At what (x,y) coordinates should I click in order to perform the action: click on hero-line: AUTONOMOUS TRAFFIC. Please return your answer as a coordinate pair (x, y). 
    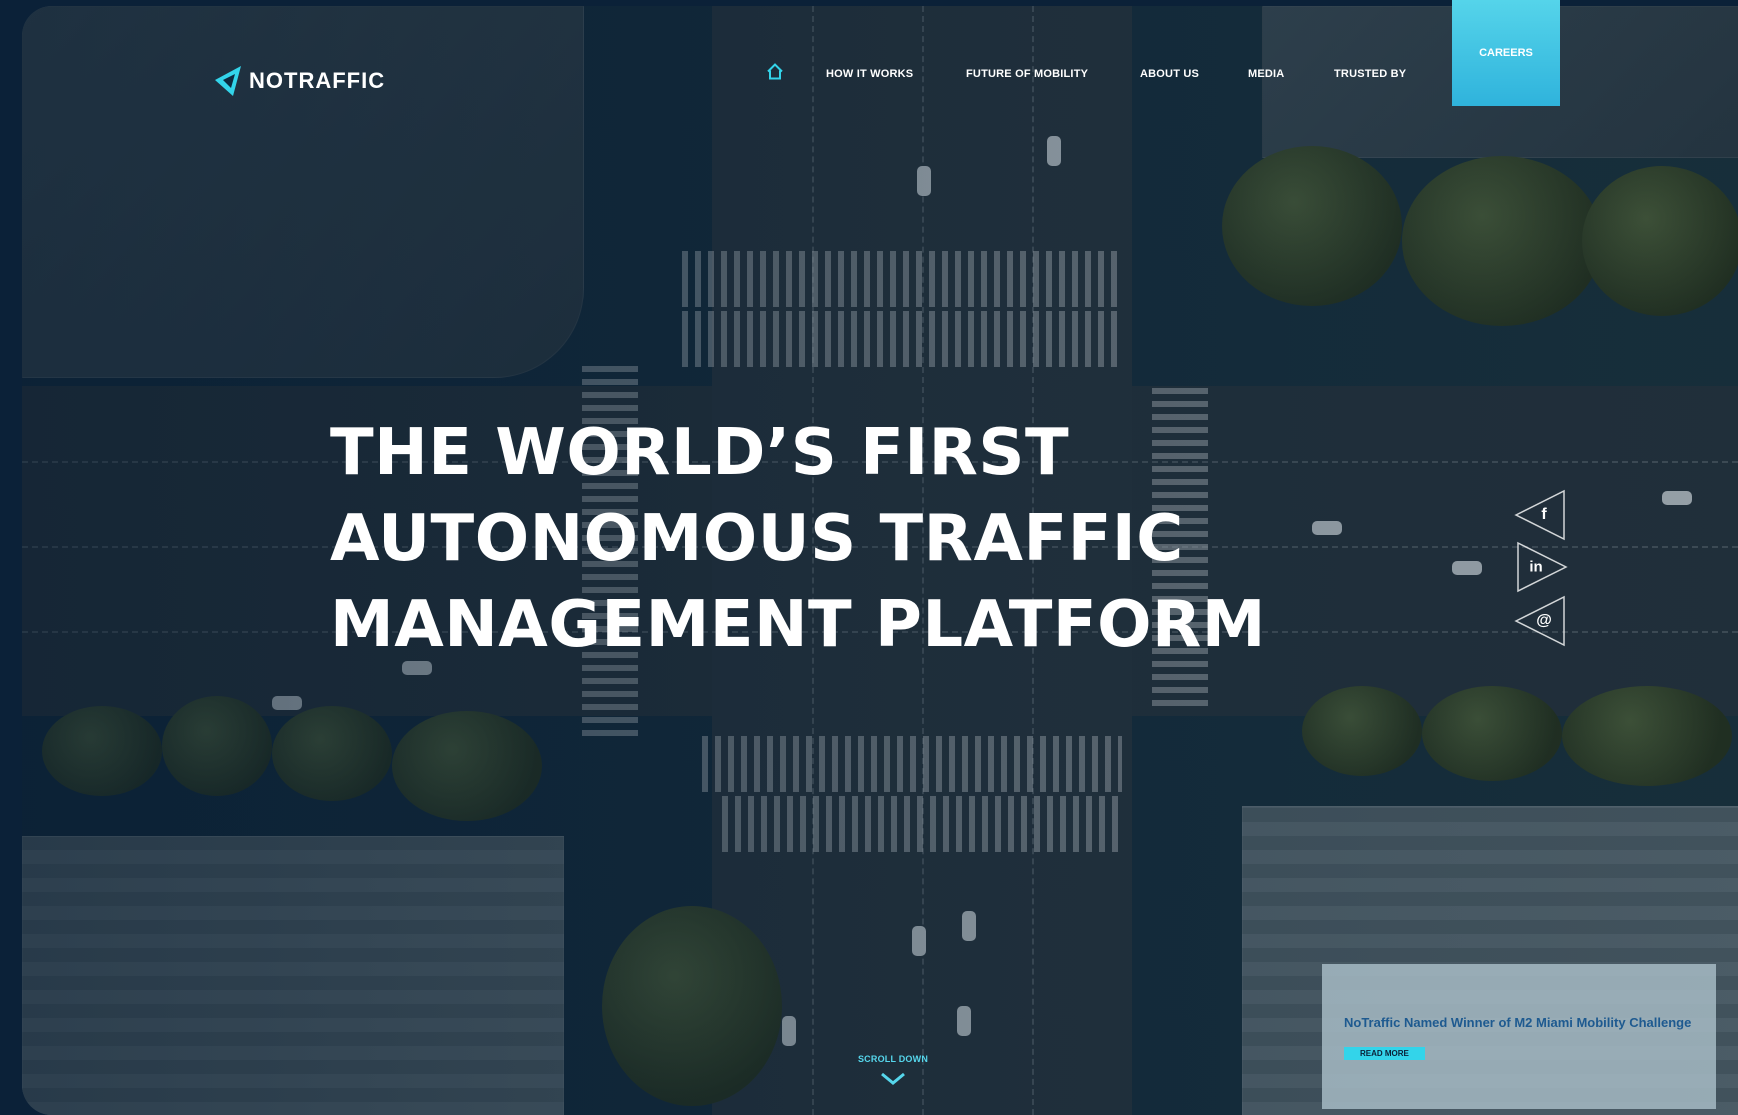
    Looking at the image, I should click on (757, 539).